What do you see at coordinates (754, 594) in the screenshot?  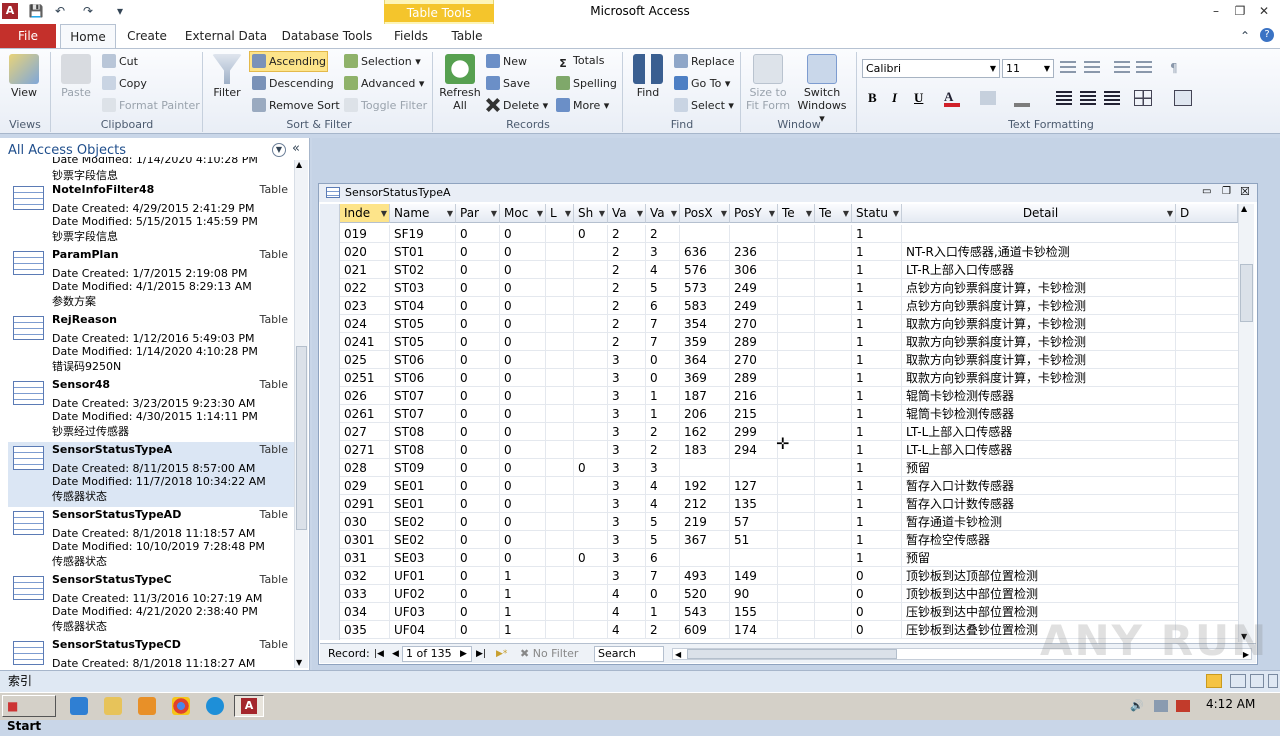 I see `table-cell: 90` at bounding box center [754, 594].